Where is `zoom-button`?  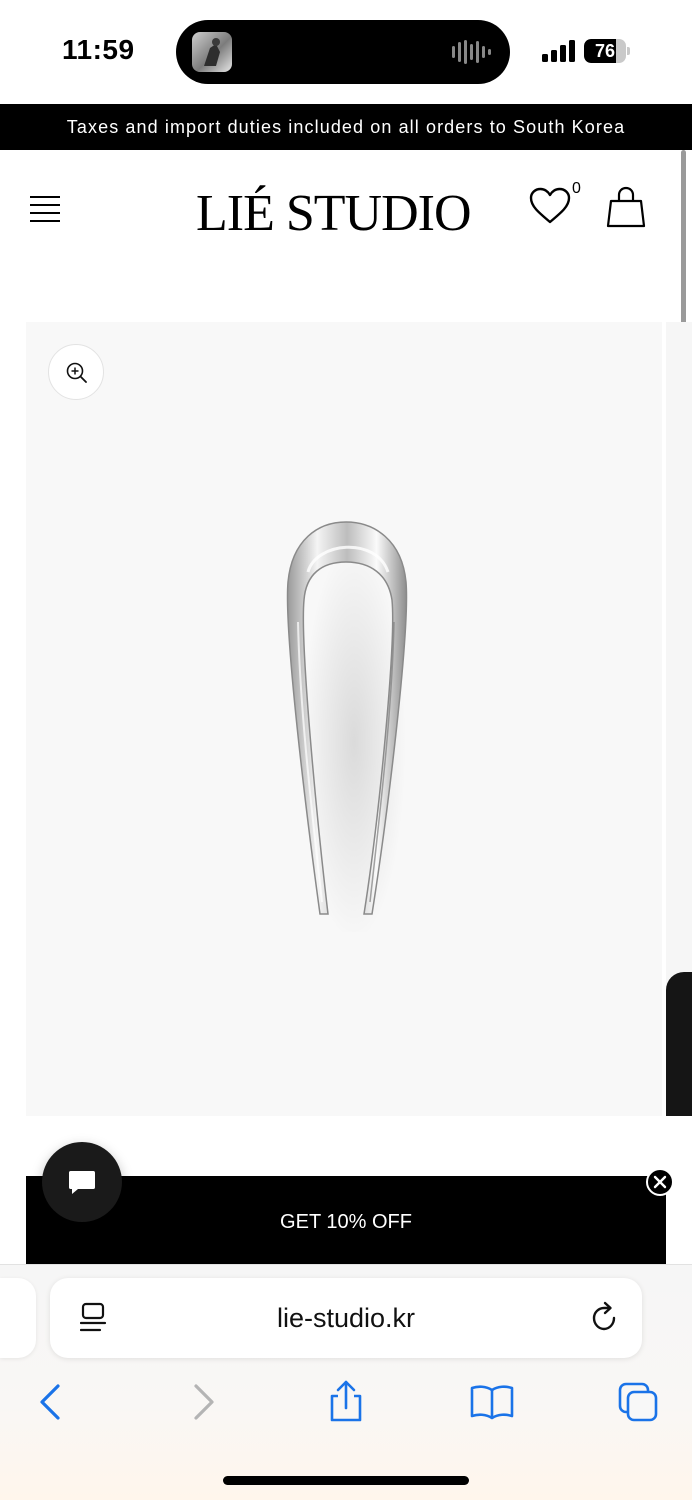
zoom-button is located at coordinates (76, 372).